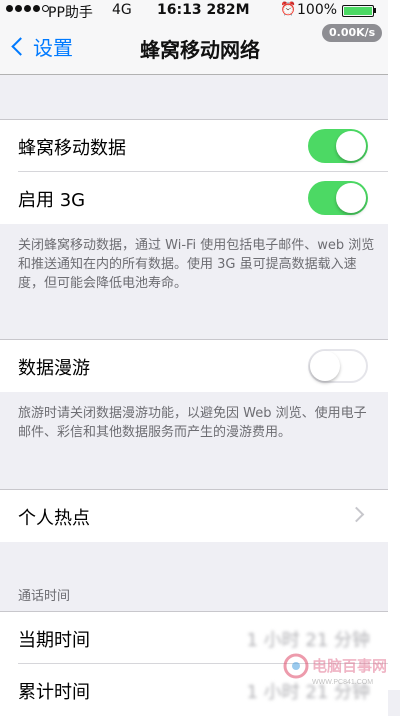 The height and width of the screenshot is (716, 400). I want to click on enable-3g-label: 启用 3G, so click(52, 200).